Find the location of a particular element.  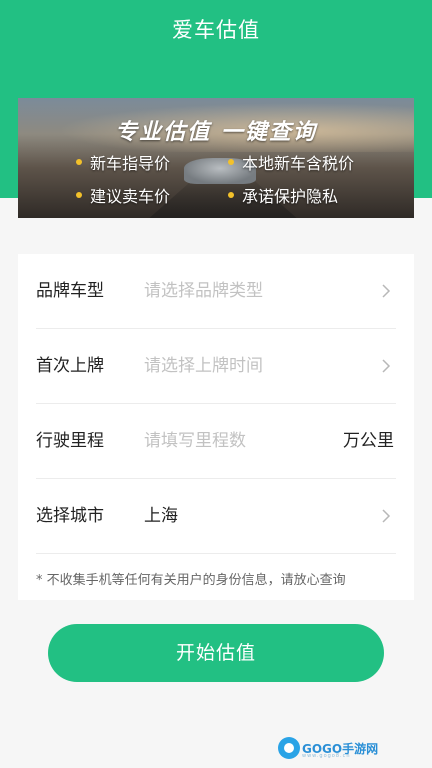

banner-feature: 本地新车含税价 is located at coordinates (291, 162).